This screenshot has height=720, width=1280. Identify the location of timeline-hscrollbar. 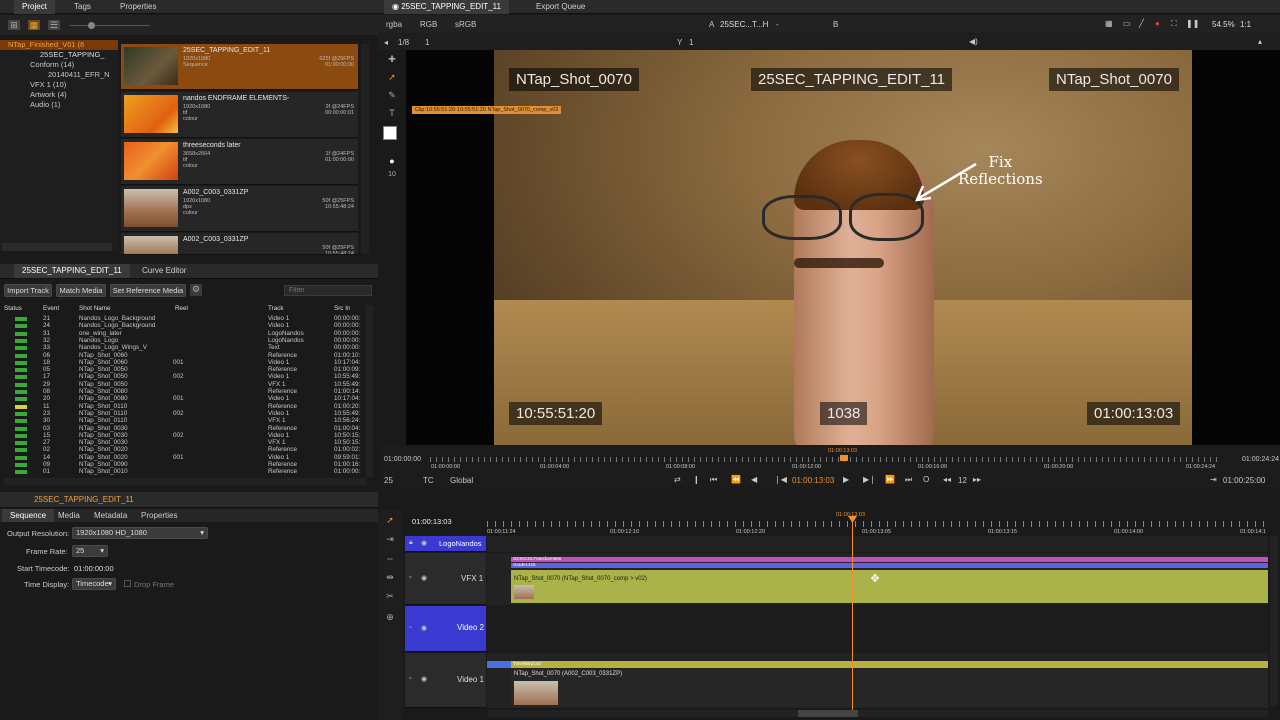
(878, 713).